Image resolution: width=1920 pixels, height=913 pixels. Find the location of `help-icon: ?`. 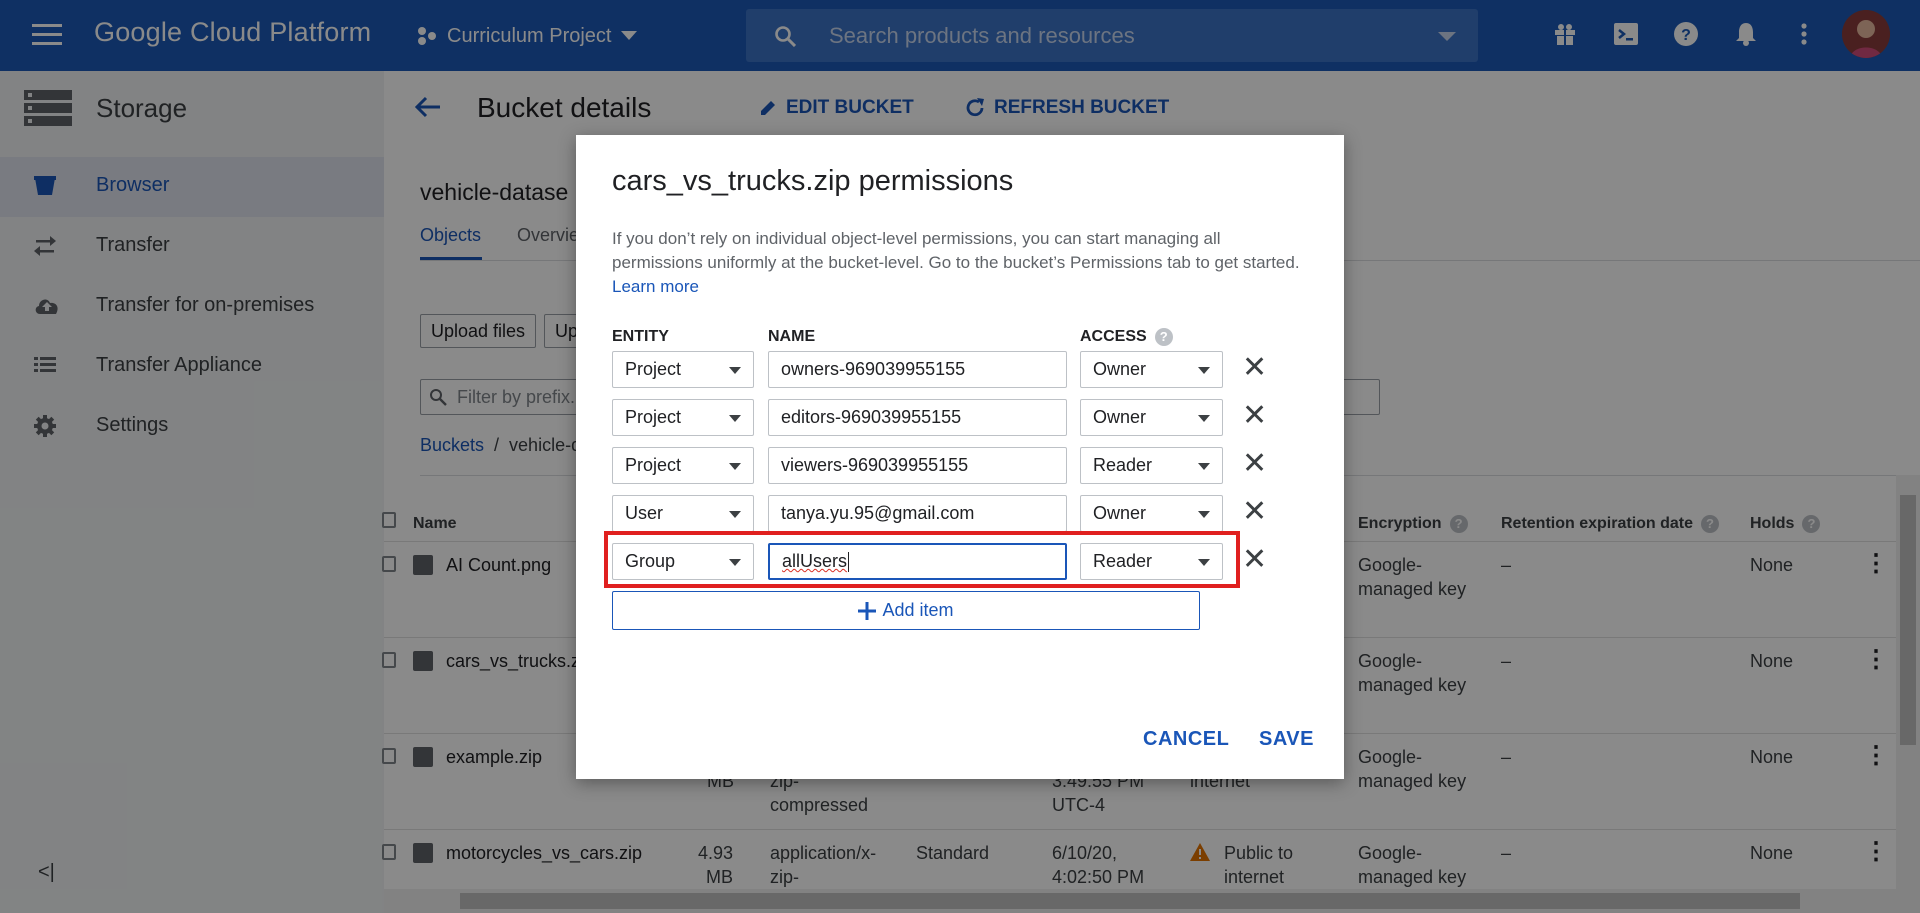

help-icon: ? is located at coordinates (1163, 337).